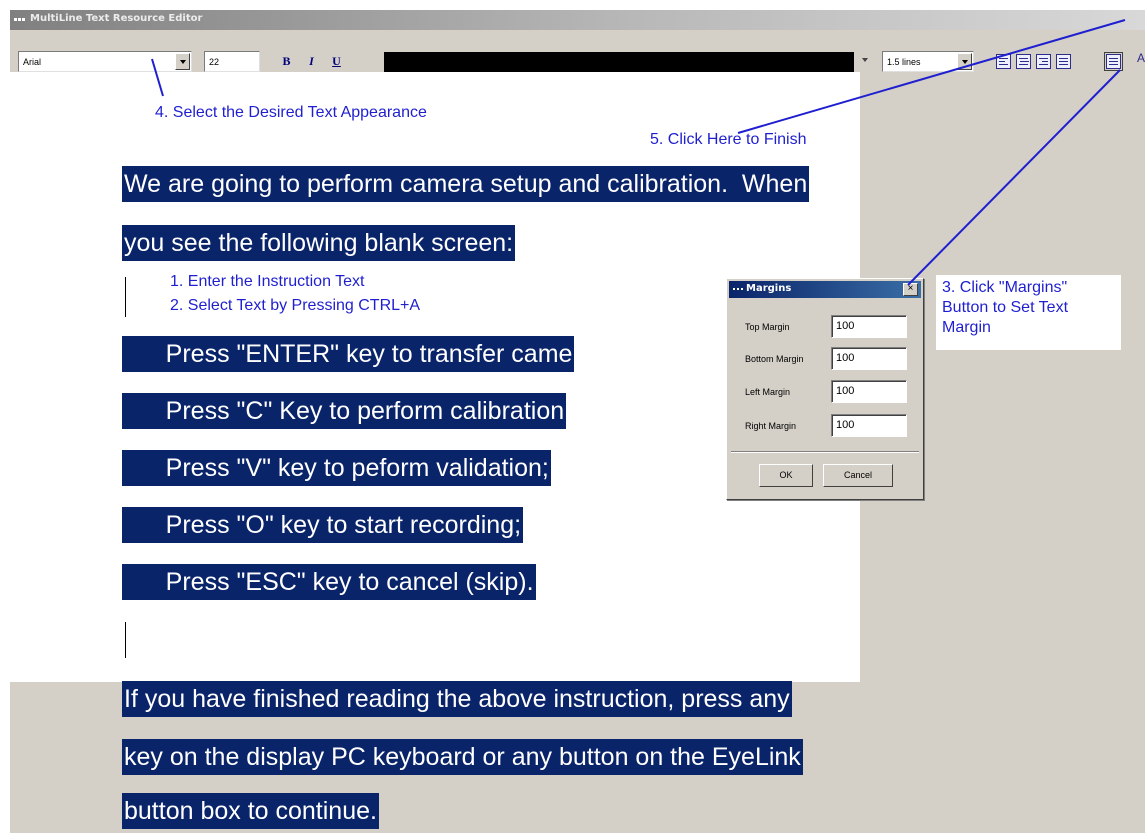 The height and width of the screenshot is (833, 1145). Describe the element at coordinates (116, 18) in the screenshot. I see `window-title: MultiLine Text Resource Editor` at that location.